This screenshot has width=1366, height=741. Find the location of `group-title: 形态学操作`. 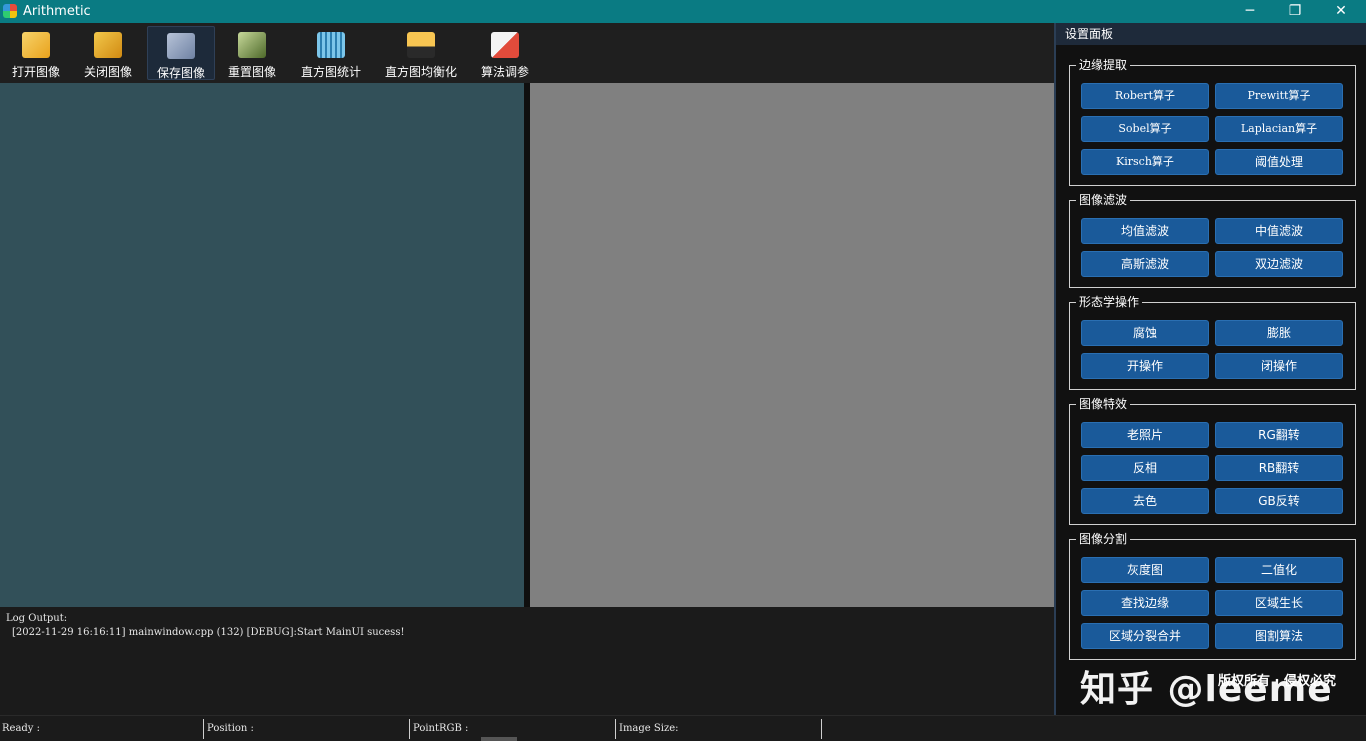

group-title: 形态学操作 is located at coordinates (1109, 302).